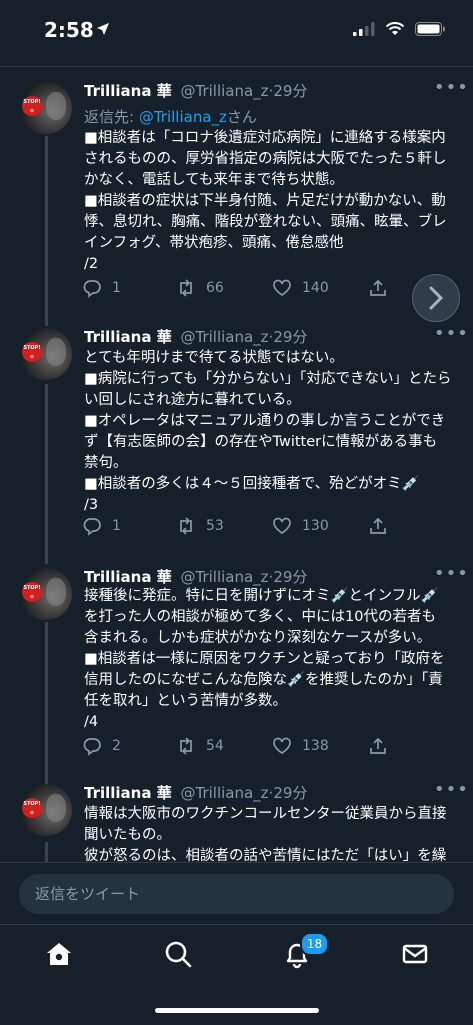 The height and width of the screenshot is (1025, 473). I want to click on retweet-count: 53, so click(215, 526).